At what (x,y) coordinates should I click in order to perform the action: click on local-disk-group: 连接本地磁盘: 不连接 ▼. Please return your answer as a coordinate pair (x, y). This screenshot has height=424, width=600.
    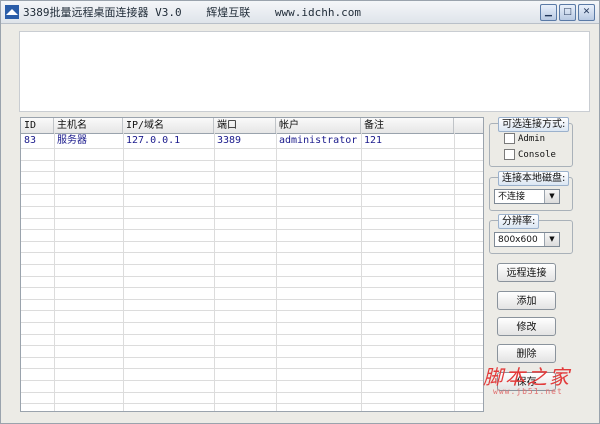
    Looking at the image, I should click on (531, 191).